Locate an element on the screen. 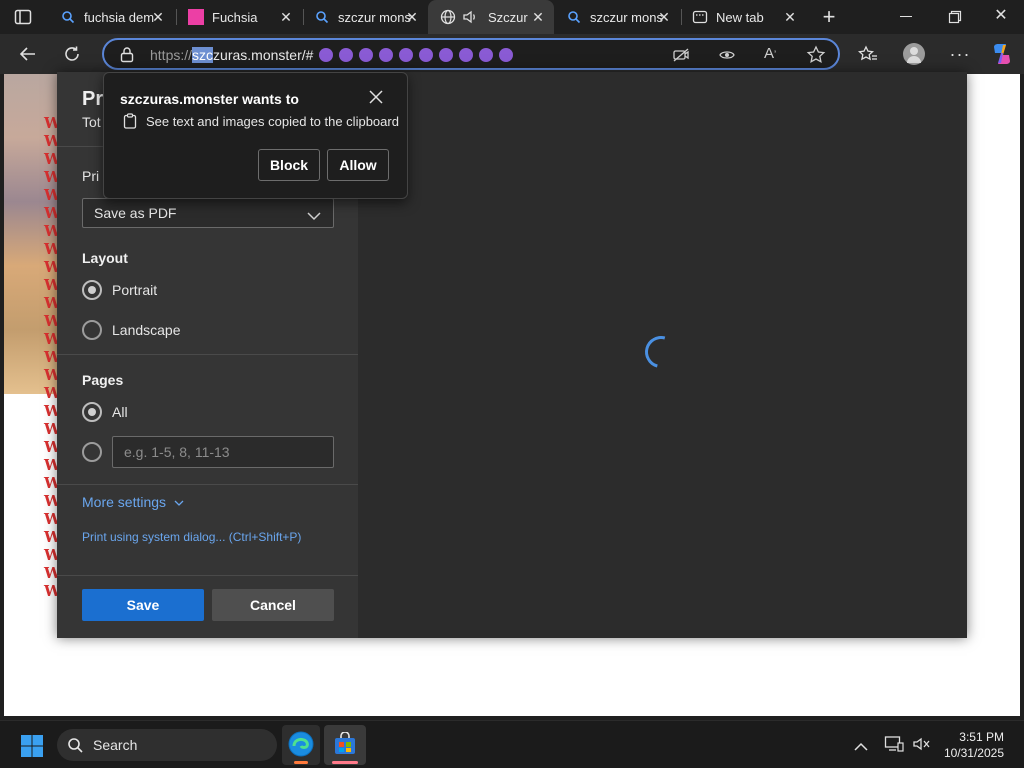 This screenshot has height=768, width=1024. fuchsia-square-icon is located at coordinates (196, 17).